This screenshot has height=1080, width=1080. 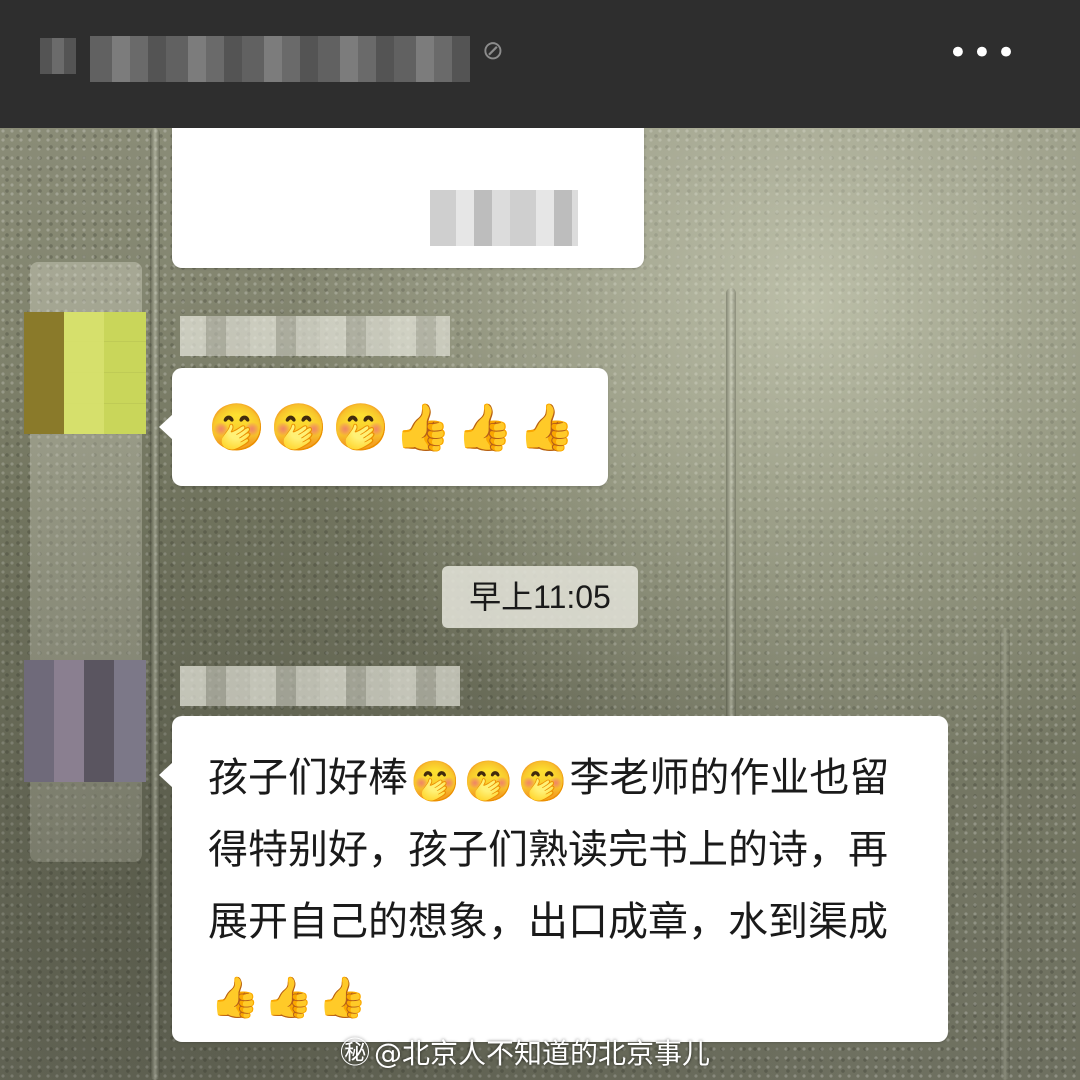 I want to click on message-bubble-emoji: 🤭 🤭 🤭 👍 👍 👍, so click(x=383, y=427).